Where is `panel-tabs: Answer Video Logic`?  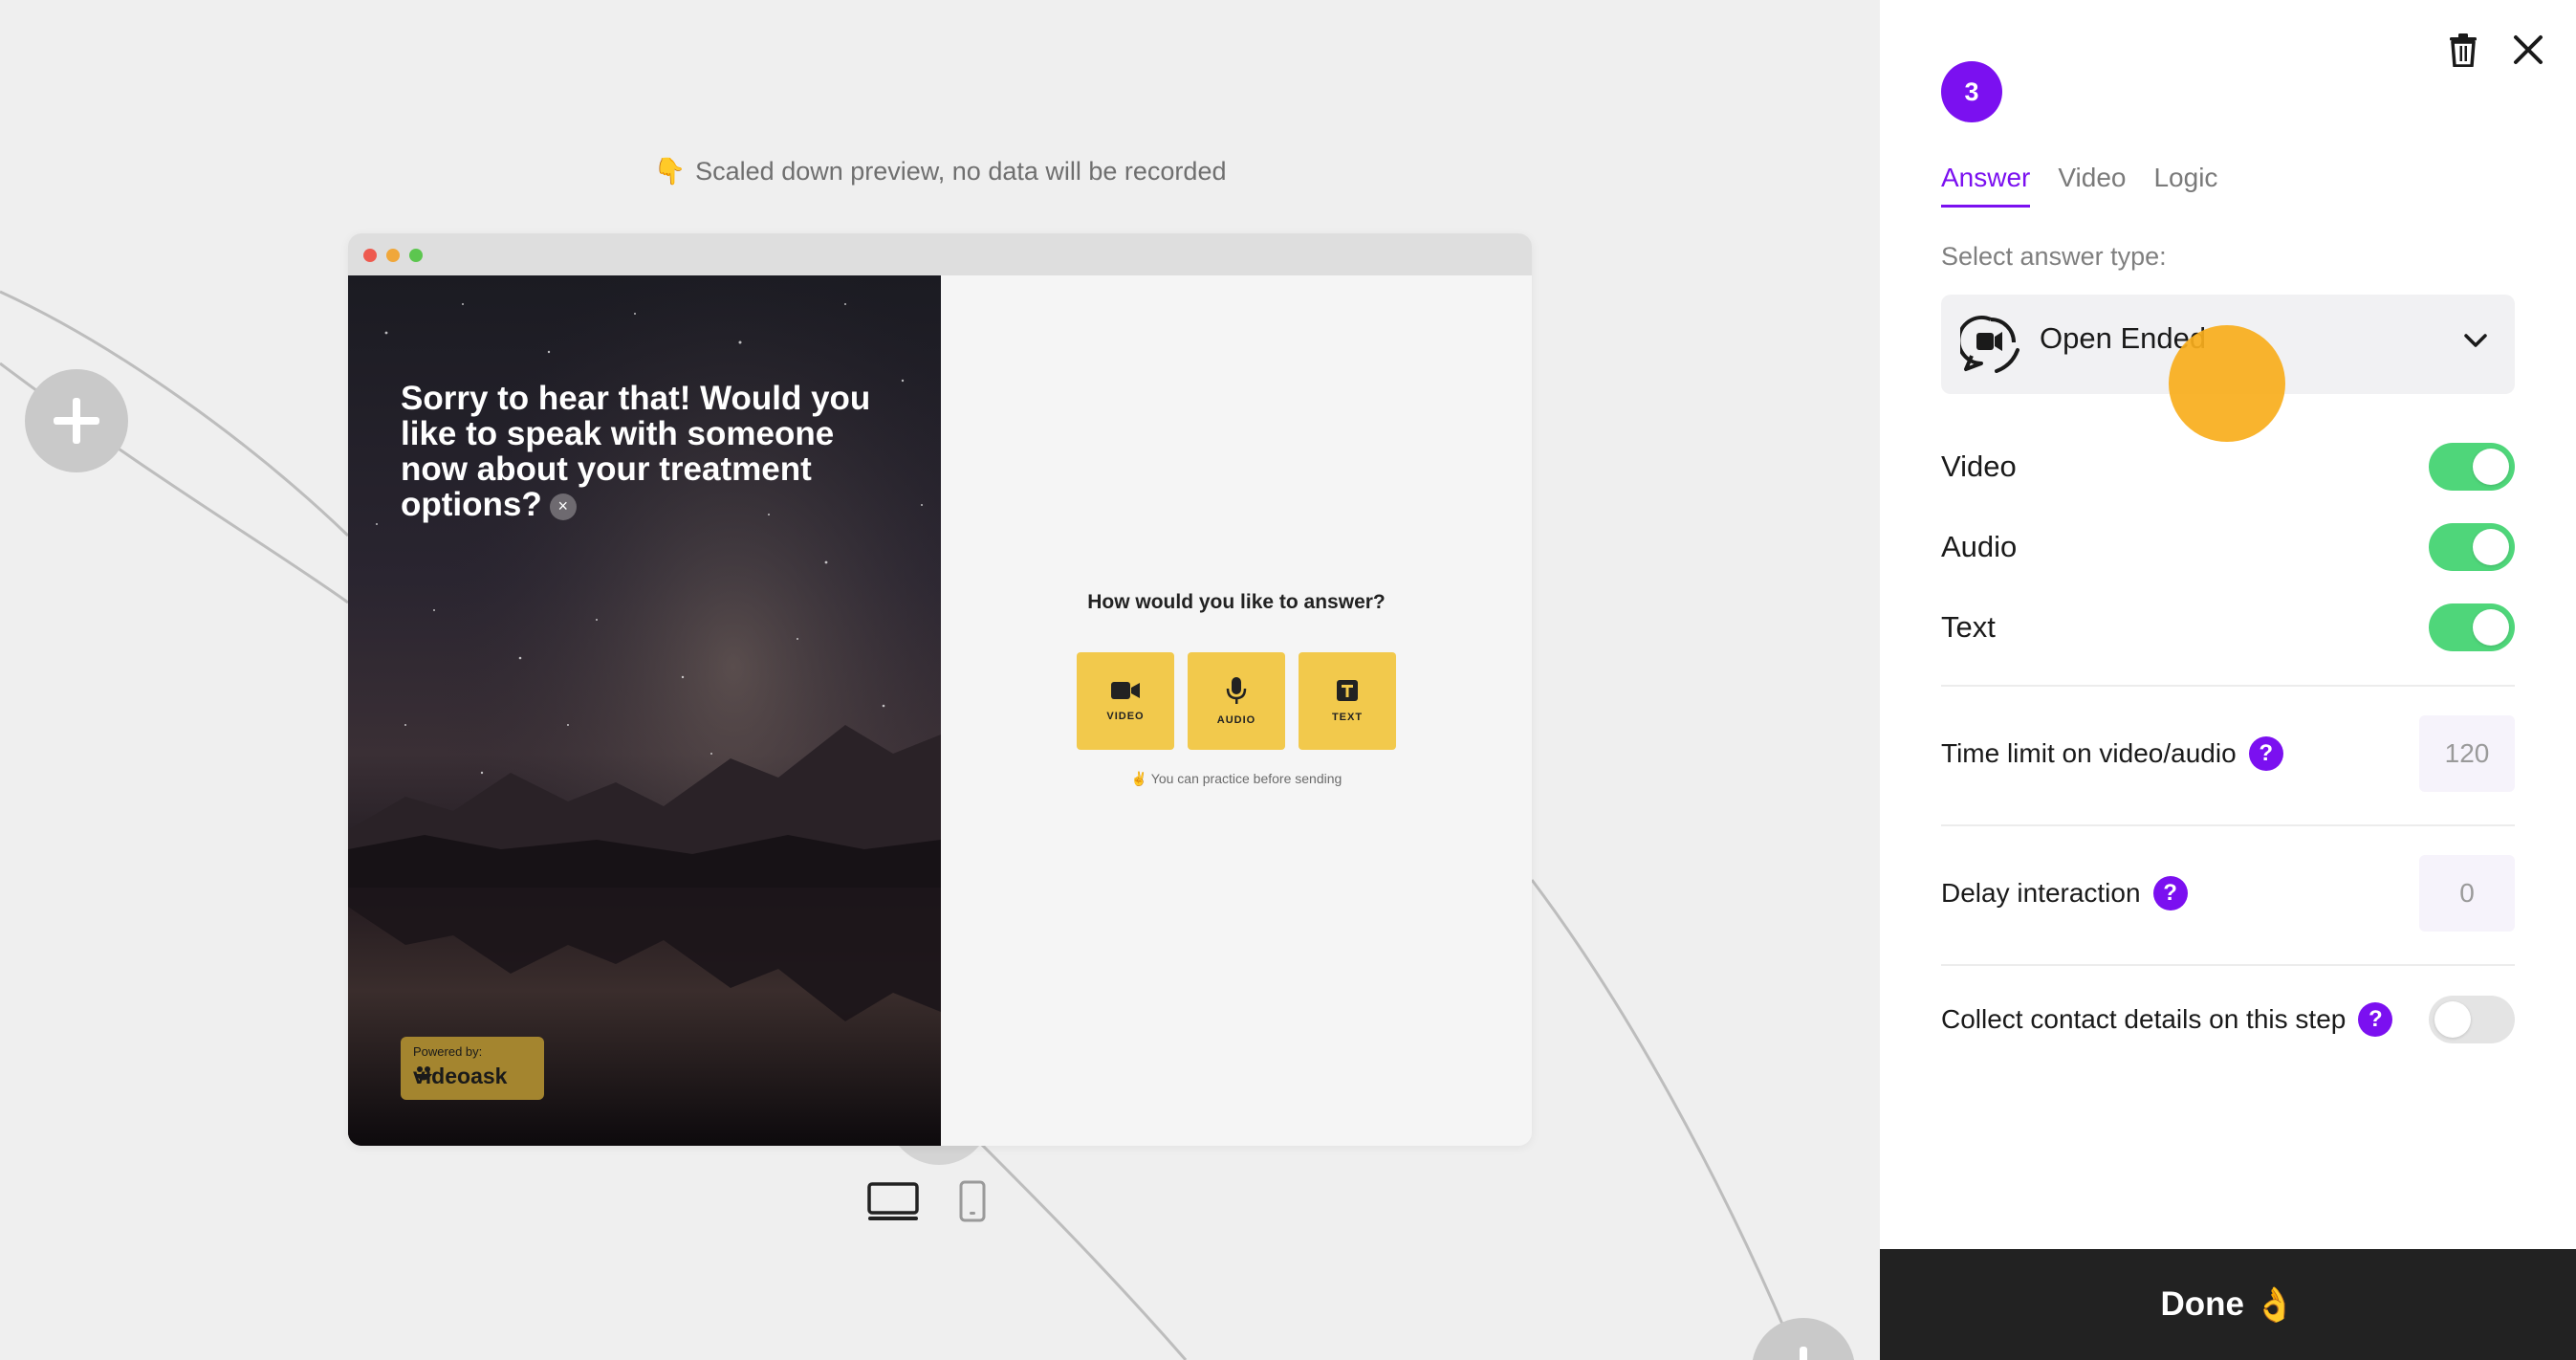
panel-tabs: Answer Video Logic is located at coordinates (2093, 185).